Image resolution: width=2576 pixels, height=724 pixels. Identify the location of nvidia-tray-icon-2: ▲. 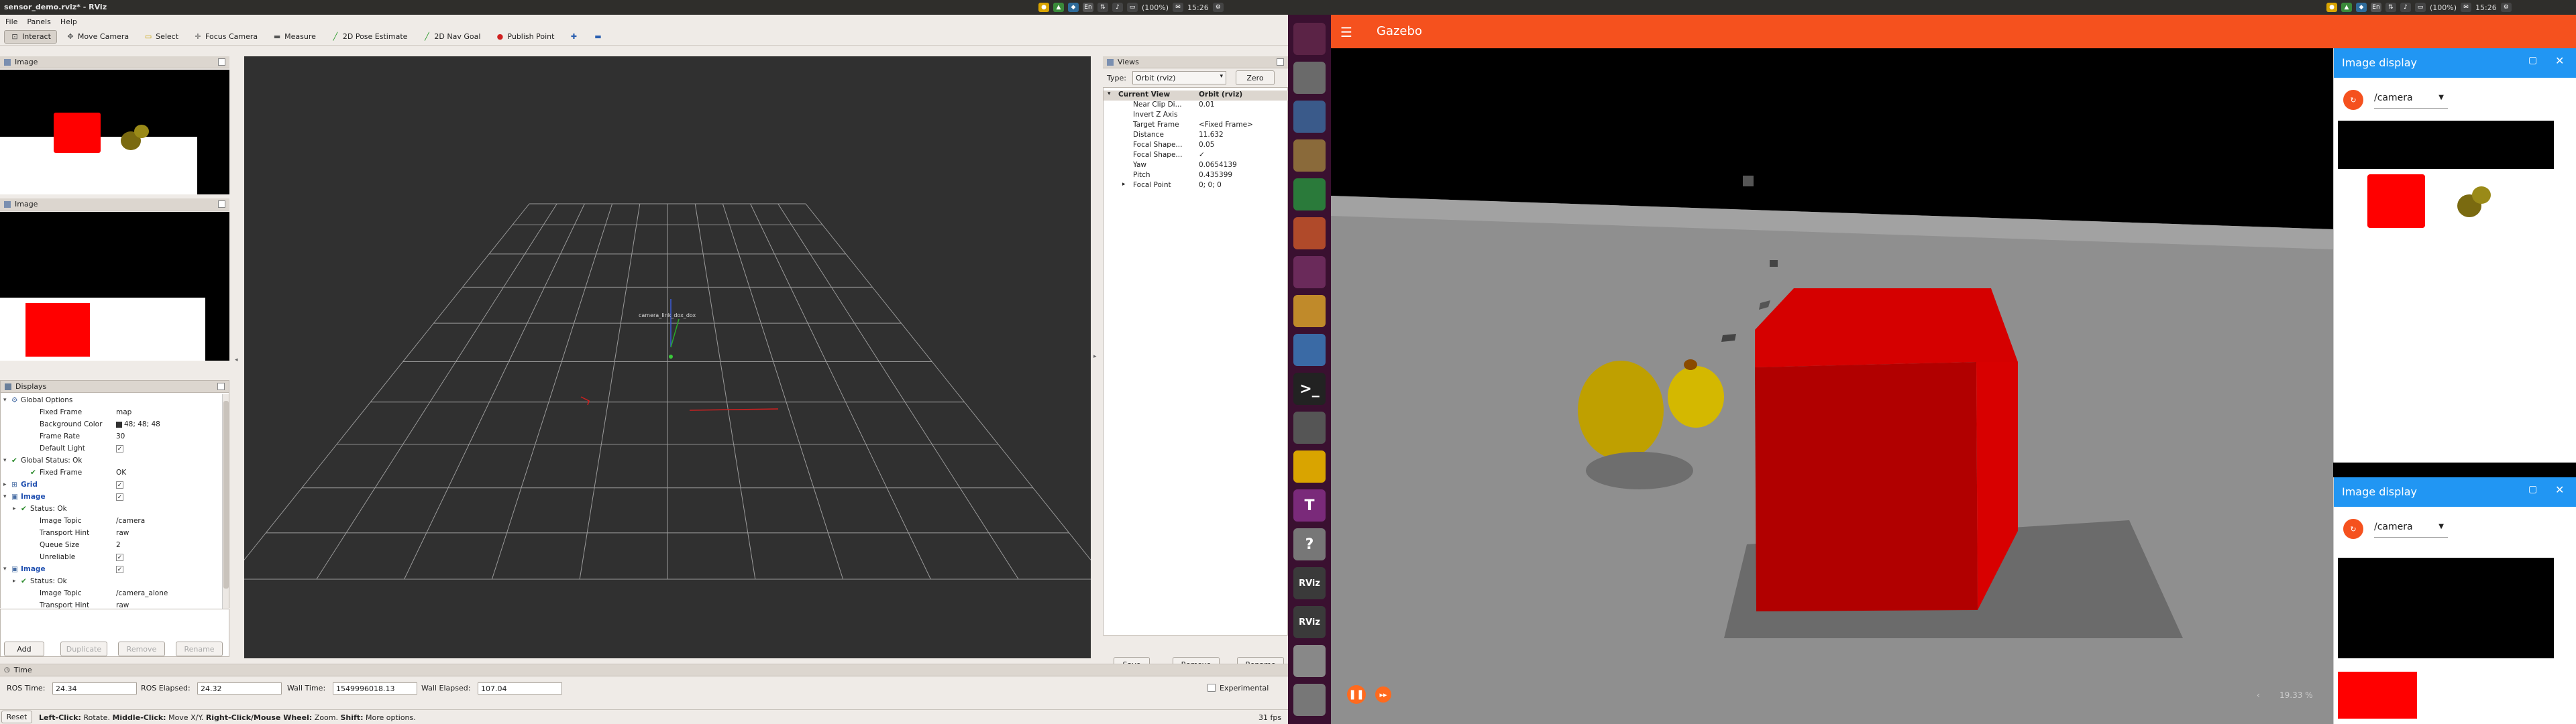
(2346, 7).